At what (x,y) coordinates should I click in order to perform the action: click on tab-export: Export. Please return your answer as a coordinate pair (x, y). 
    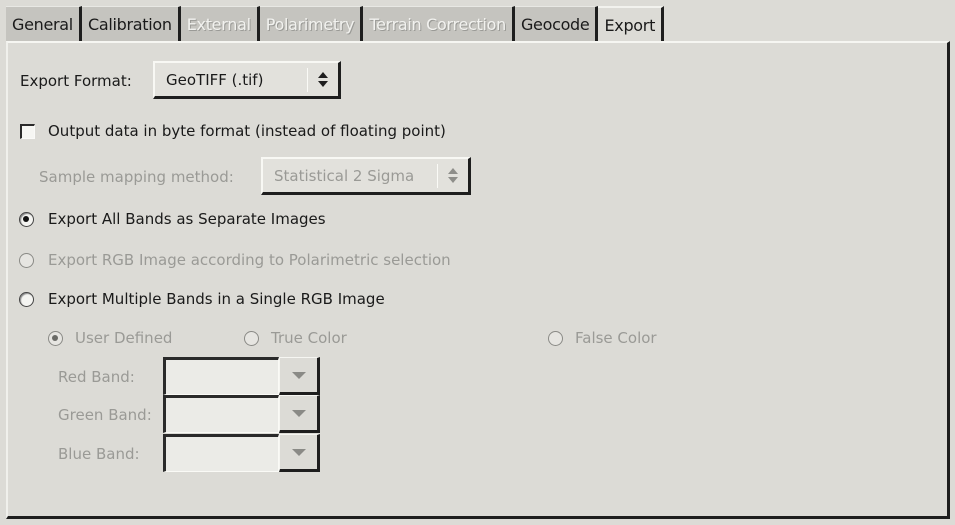
    Looking at the image, I should click on (631, 24).